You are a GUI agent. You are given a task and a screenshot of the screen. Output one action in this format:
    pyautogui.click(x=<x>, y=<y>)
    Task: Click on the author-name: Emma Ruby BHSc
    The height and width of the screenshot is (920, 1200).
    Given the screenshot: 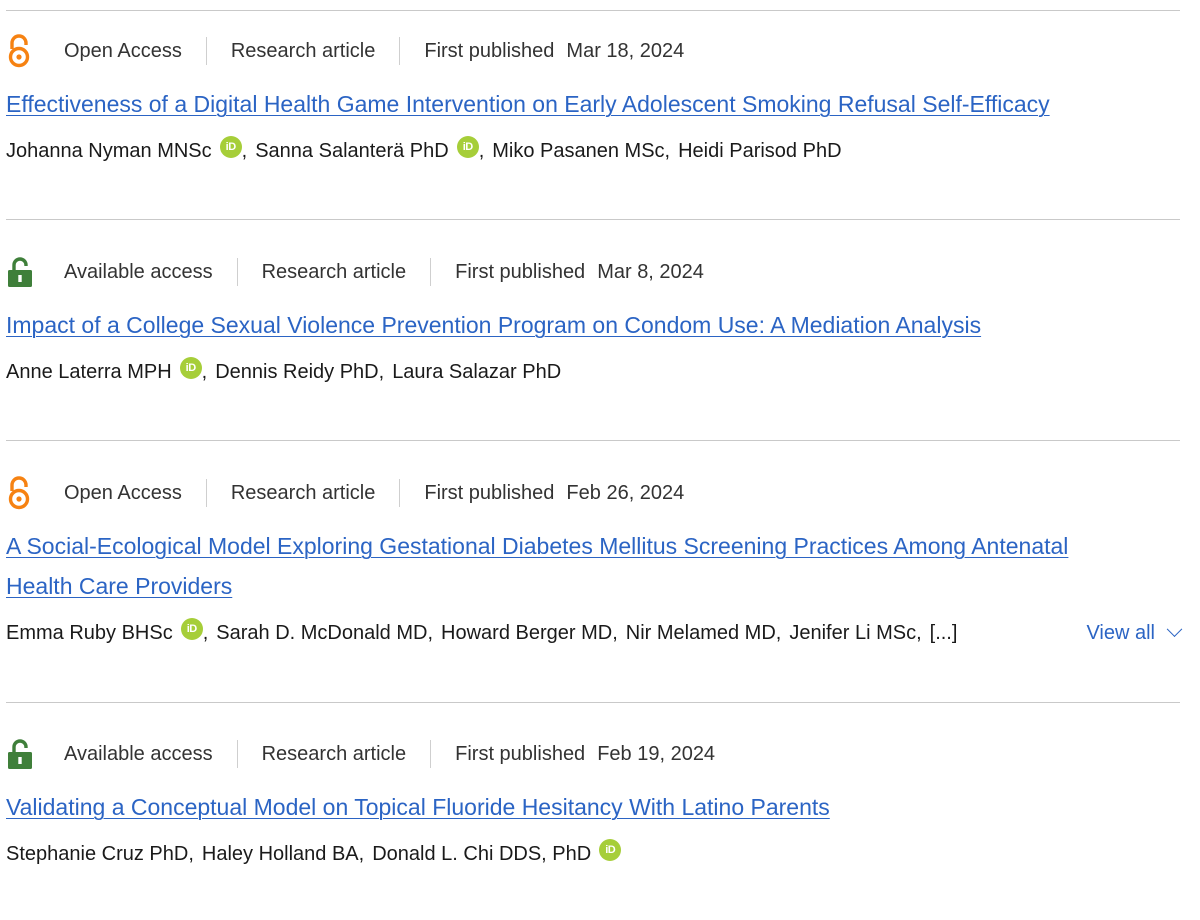 What is the action you would take?
    pyautogui.click(x=89, y=633)
    